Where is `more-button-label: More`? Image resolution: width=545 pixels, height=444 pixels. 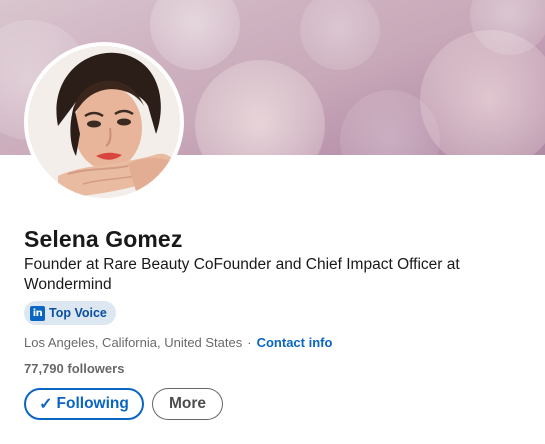 more-button-label: More is located at coordinates (187, 403).